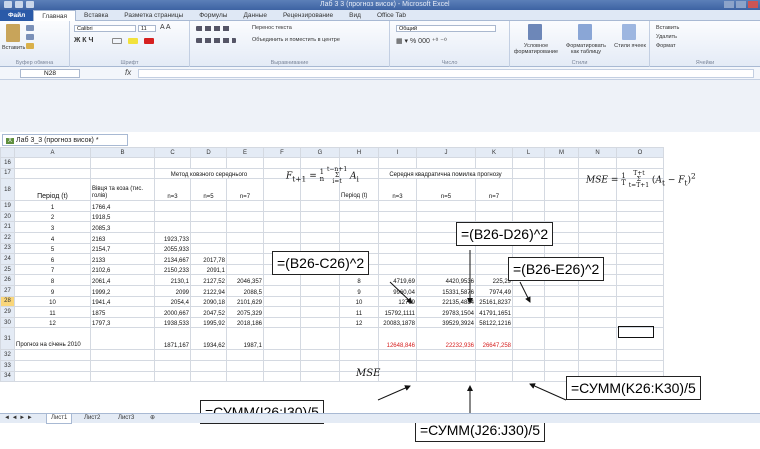 This screenshot has height=449, width=760. I want to click on cell-styles-button: Стили ячеек, so click(630, 46).